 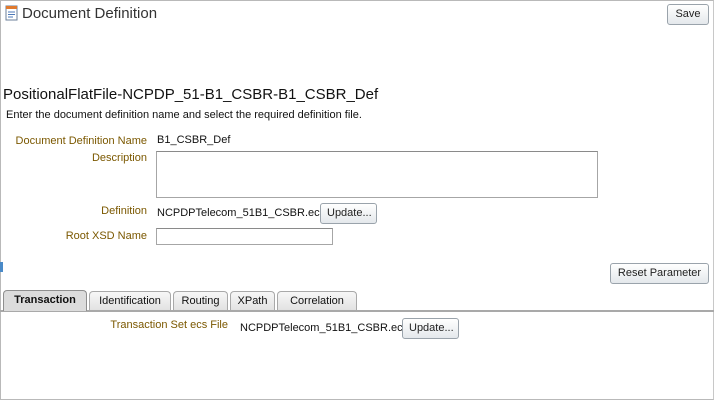 What do you see at coordinates (357, 311) in the screenshot?
I see `tab-strip-divider` at bounding box center [357, 311].